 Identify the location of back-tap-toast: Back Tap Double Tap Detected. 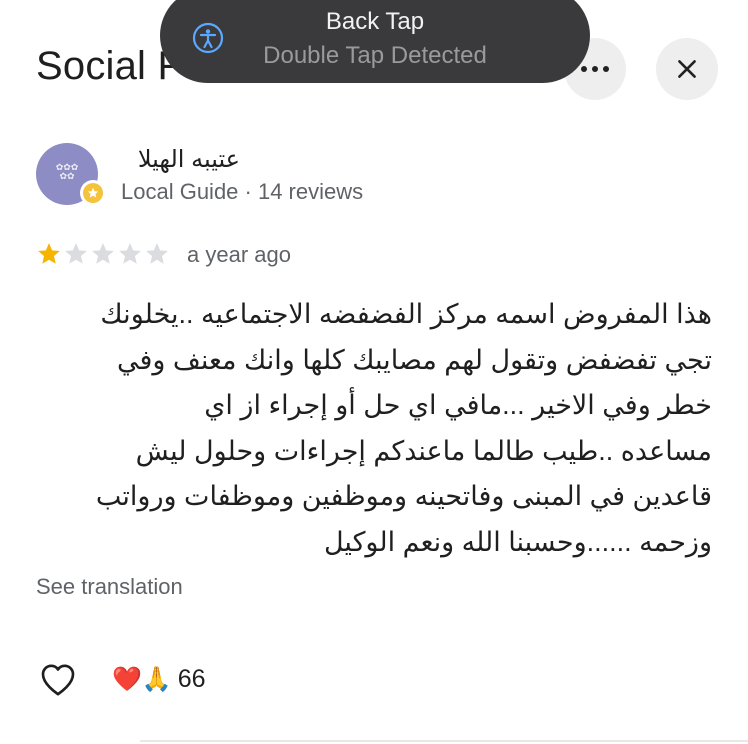
(375, 41).